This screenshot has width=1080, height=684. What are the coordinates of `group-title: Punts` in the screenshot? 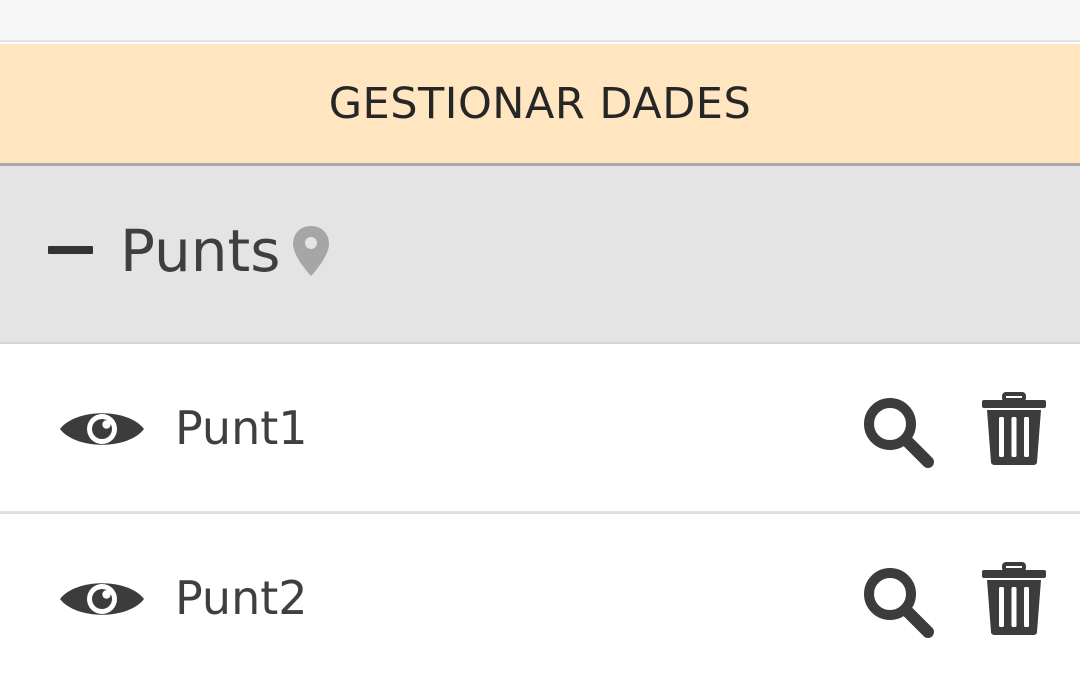 It's located at (200, 251).